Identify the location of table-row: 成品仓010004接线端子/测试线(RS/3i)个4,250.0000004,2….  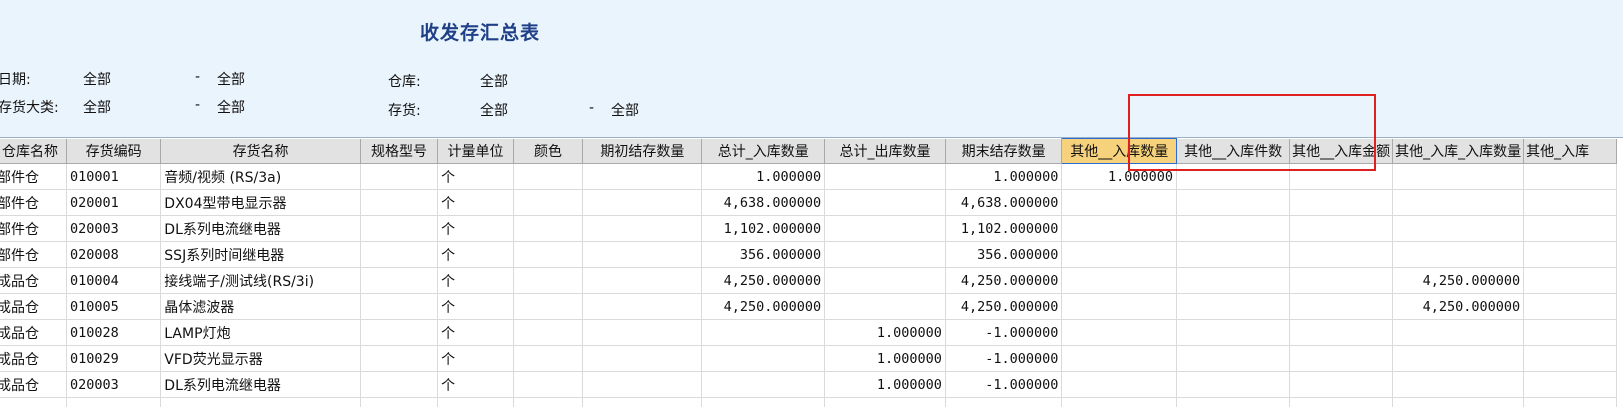
(808, 281).